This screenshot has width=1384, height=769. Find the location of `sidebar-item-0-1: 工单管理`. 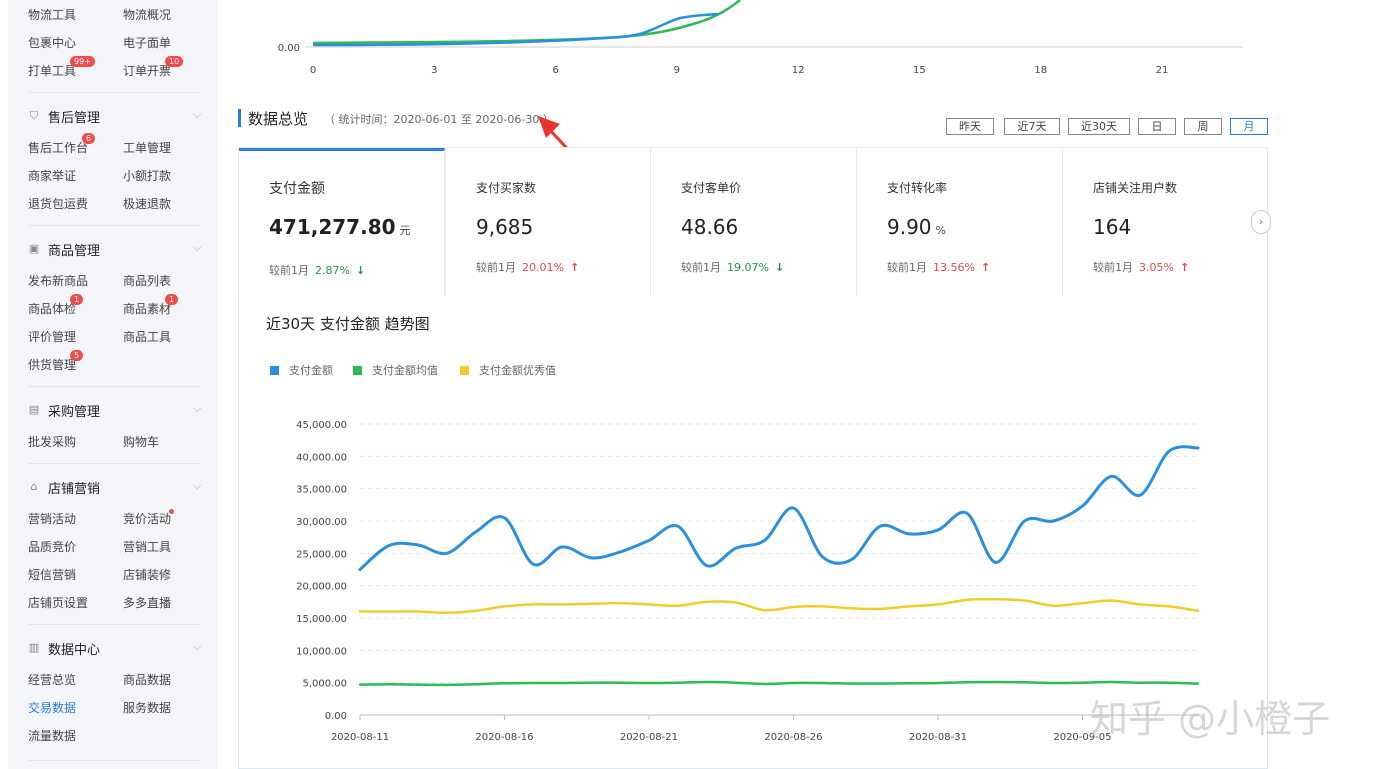

sidebar-item-0-1: 工单管理 is located at coordinates (147, 147).